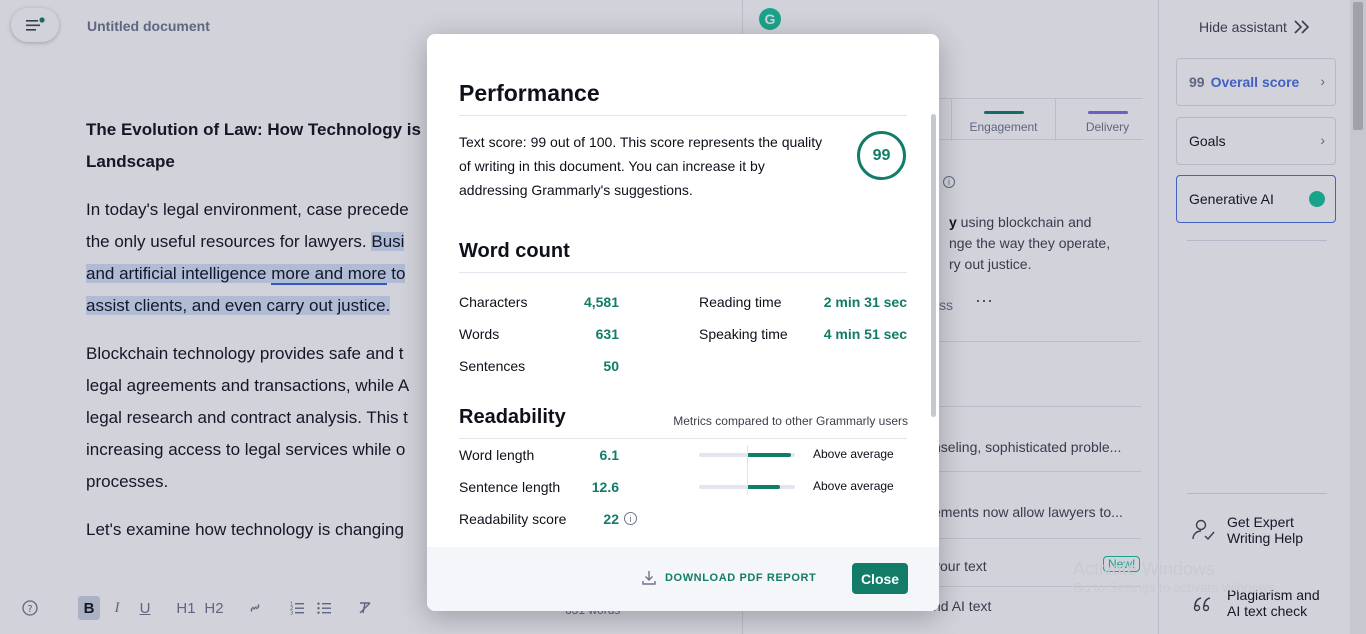 Image resolution: width=1366 pixels, height=634 pixels. Describe the element at coordinates (865, 334) in the screenshot. I see `speaking-time-value: 4 min 51 sec` at that location.